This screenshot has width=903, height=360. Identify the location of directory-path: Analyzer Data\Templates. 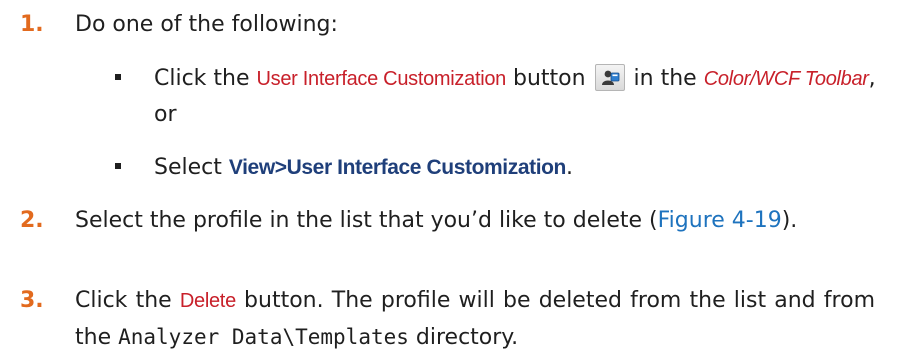
(263, 337).